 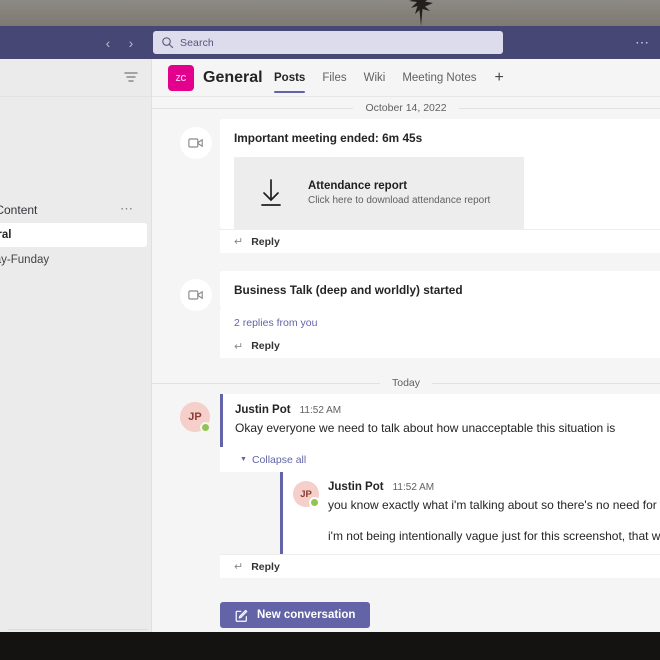 What do you see at coordinates (421, 13) in the screenshot?
I see `plant-silhouette-icon` at bounding box center [421, 13].